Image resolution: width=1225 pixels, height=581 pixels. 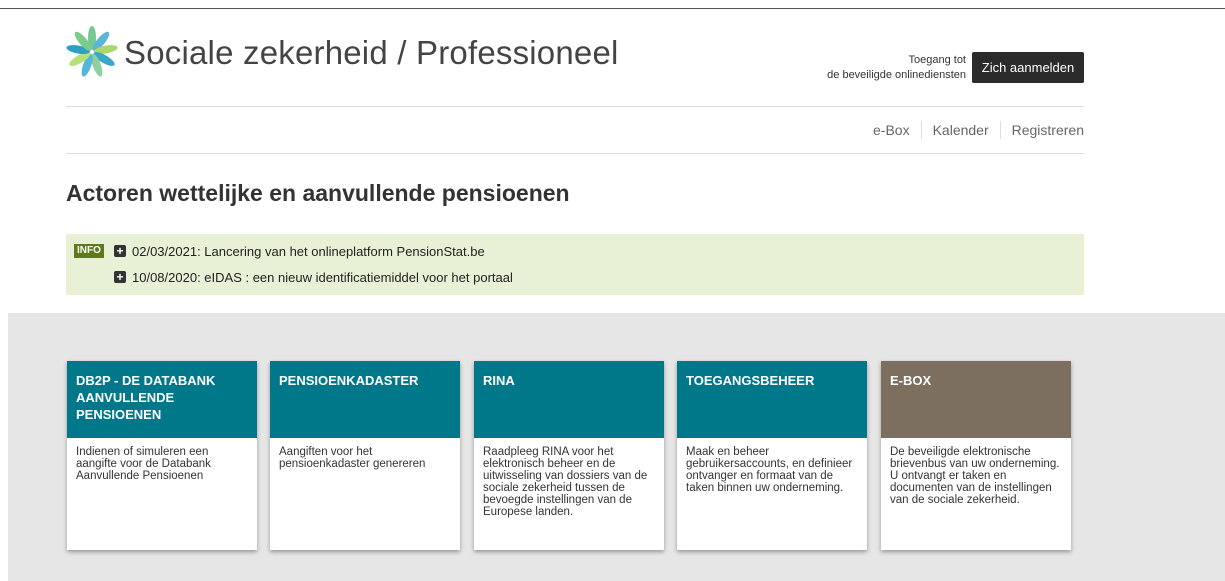 I want to click on login-button: Zich aanmelden, so click(x=1028, y=67).